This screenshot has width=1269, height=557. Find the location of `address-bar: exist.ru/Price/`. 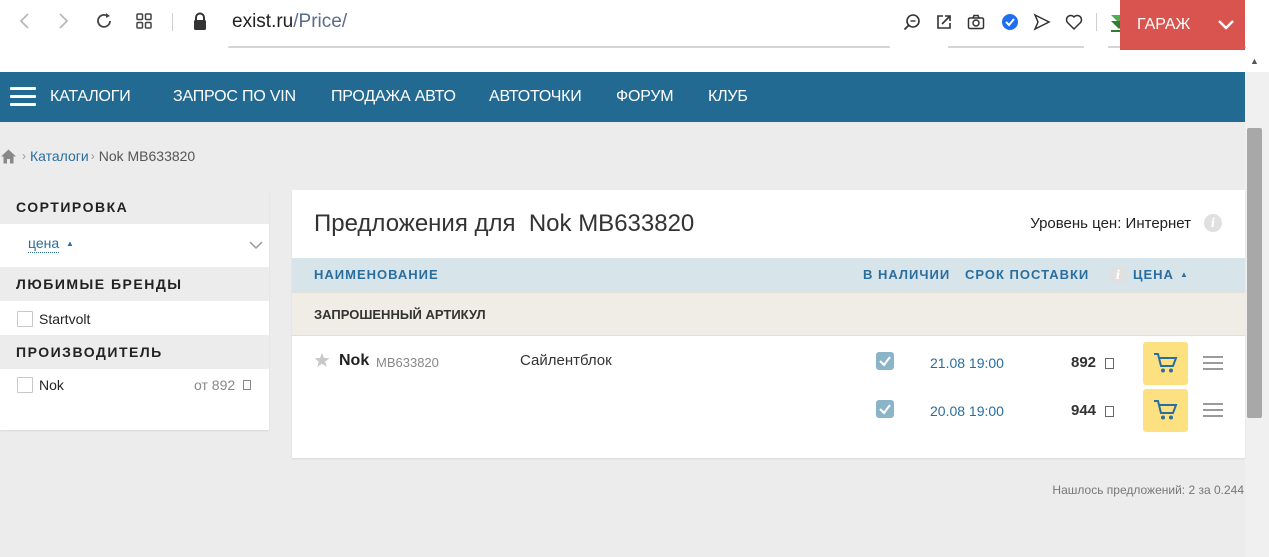

address-bar: exist.ru/Price/ is located at coordinates (289, 22).